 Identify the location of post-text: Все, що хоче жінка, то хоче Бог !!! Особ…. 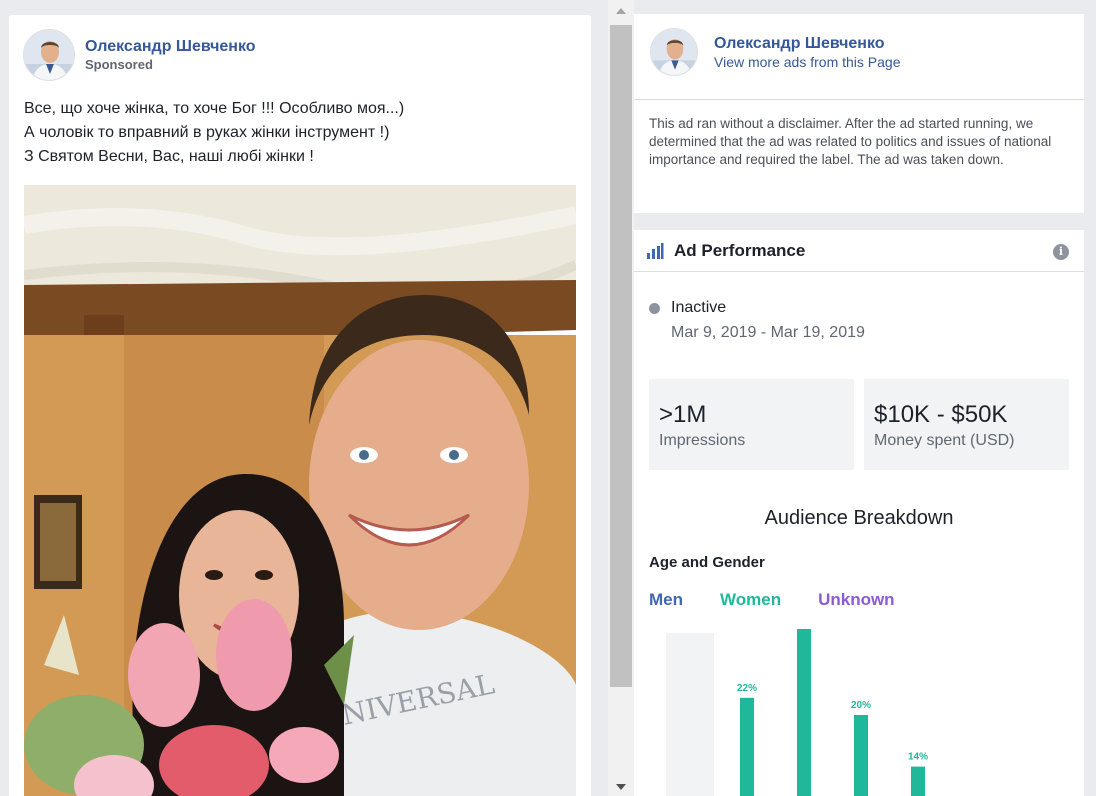
(304, 133).